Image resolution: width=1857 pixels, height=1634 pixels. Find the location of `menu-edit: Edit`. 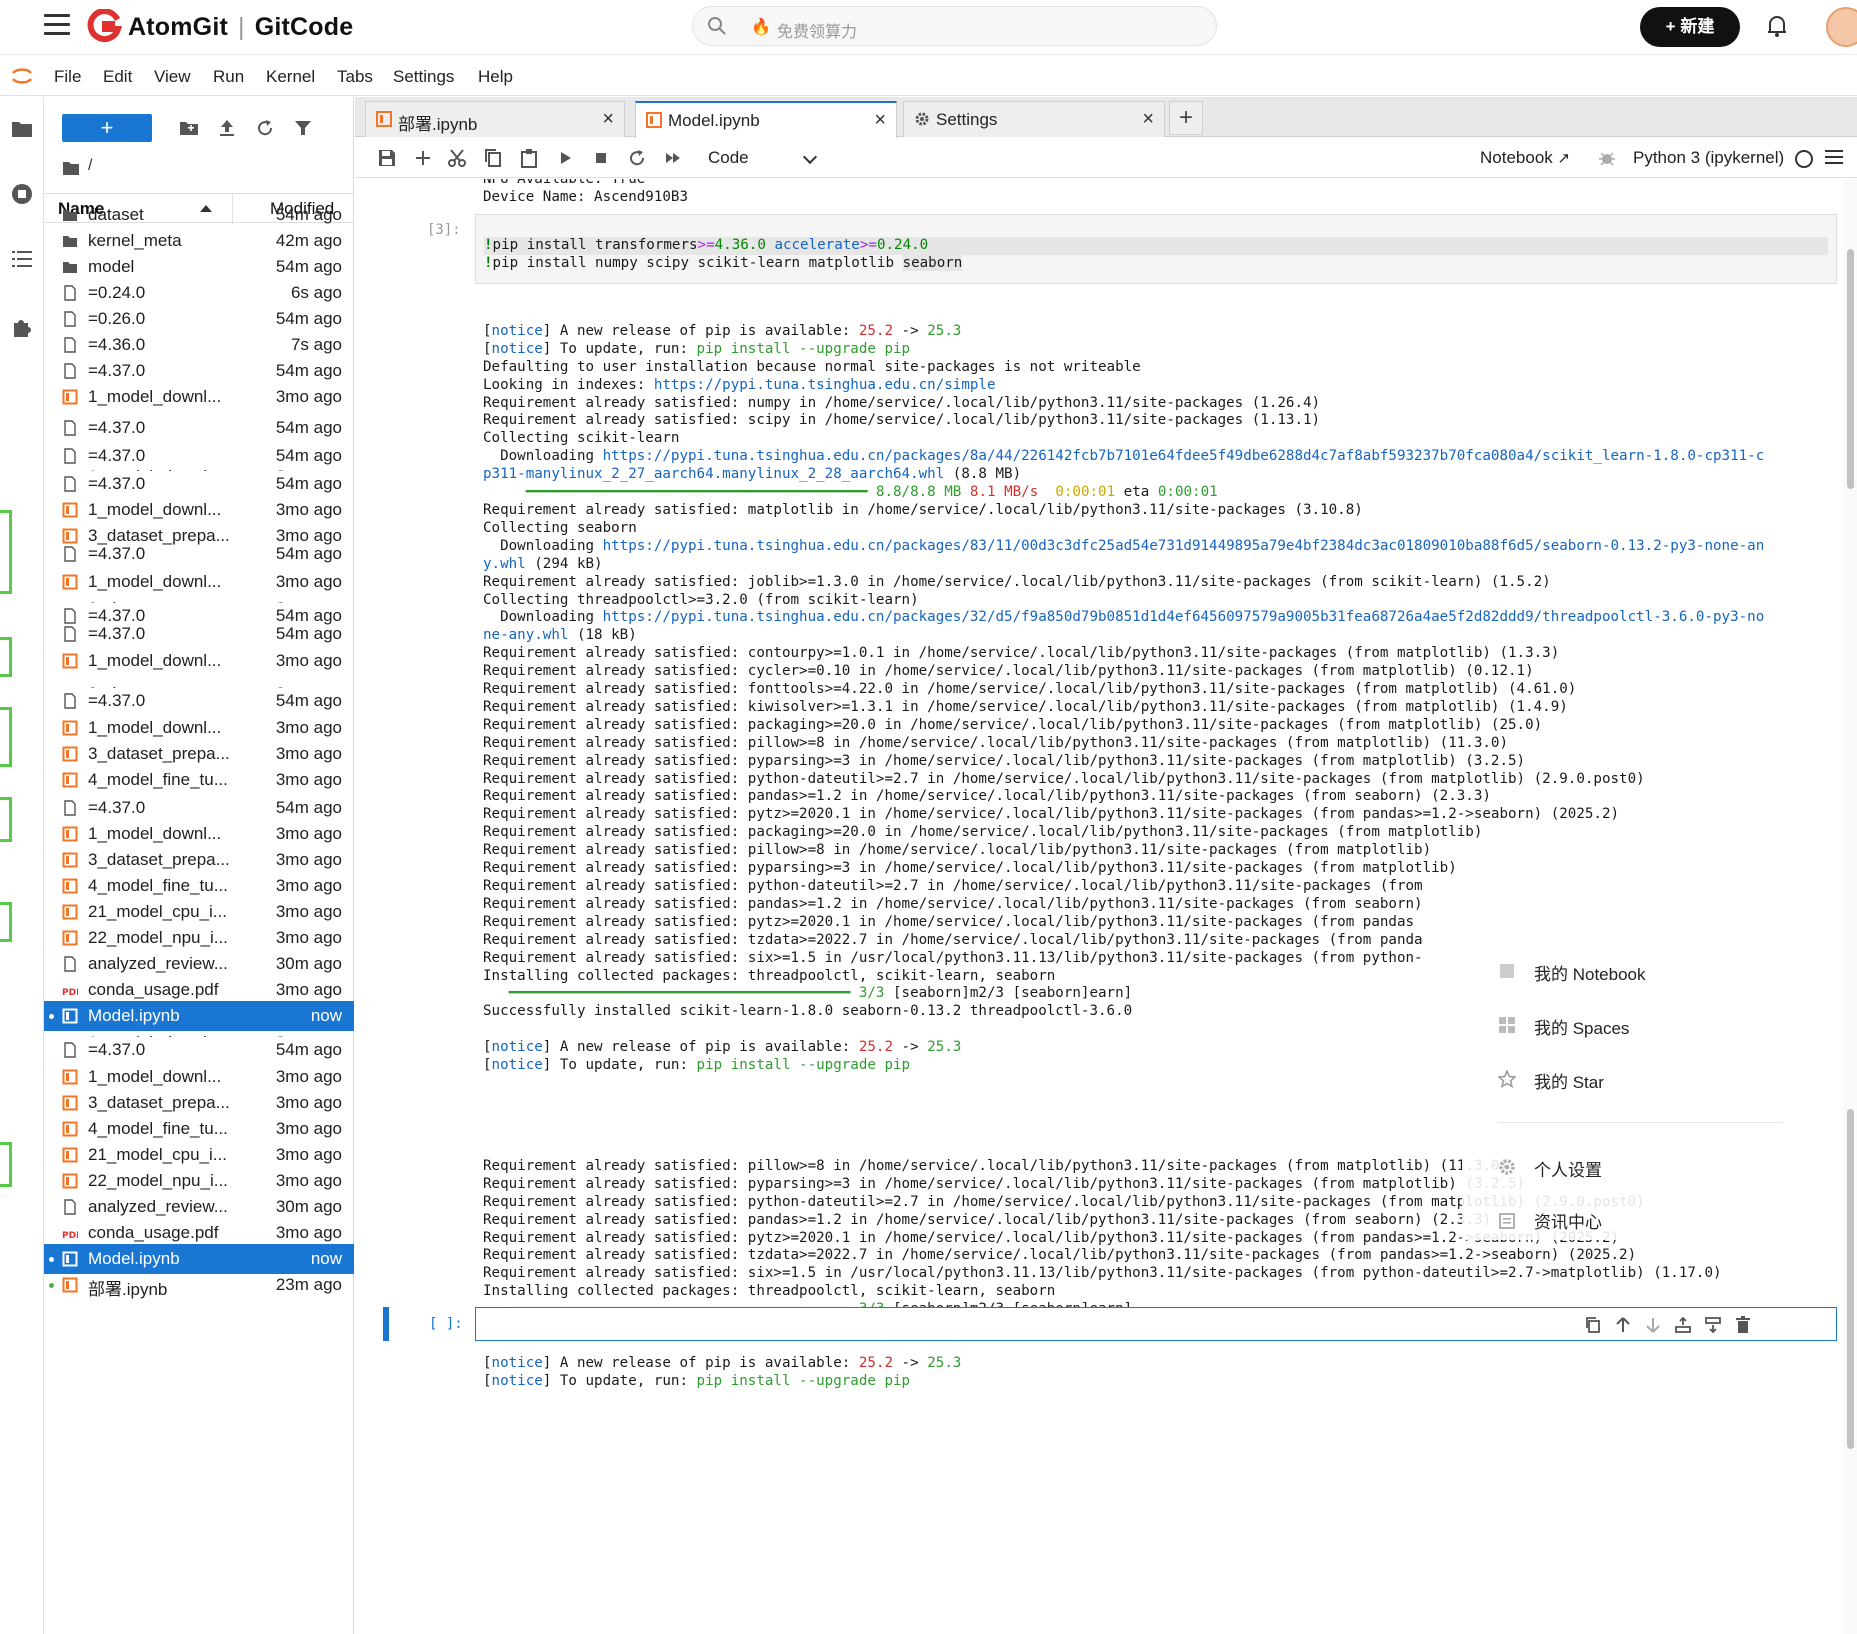

menu-edit: Edit is located at coordinates (117, 77).